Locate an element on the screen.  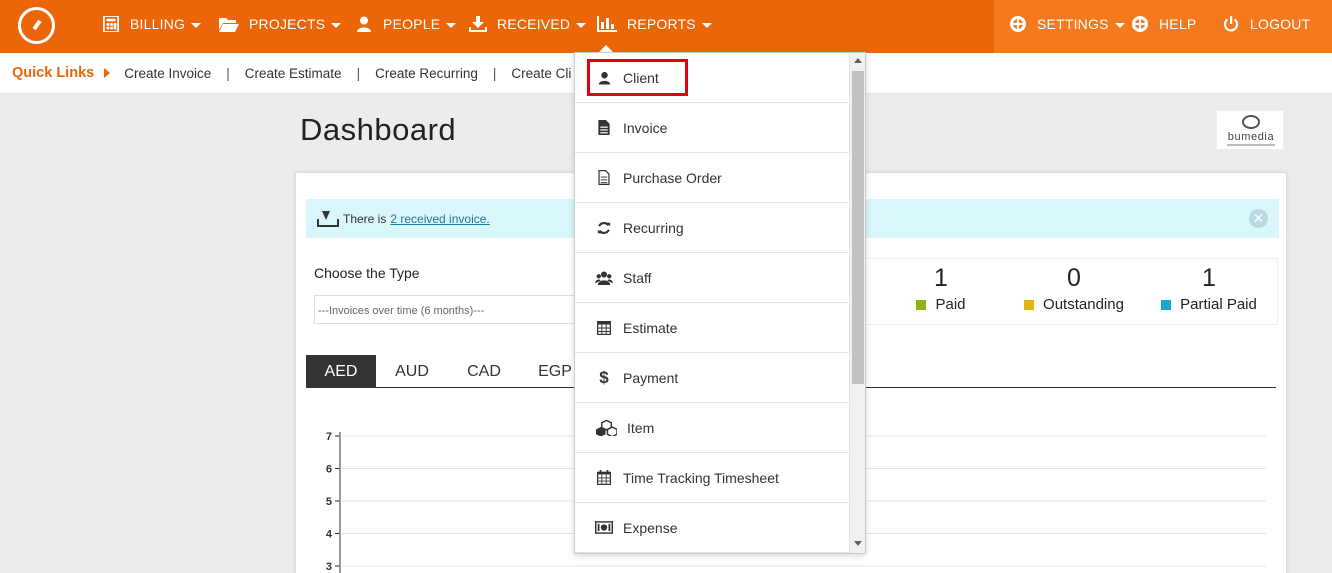
menu-item-label: Purchase Order is located at coordinates (672, 177).